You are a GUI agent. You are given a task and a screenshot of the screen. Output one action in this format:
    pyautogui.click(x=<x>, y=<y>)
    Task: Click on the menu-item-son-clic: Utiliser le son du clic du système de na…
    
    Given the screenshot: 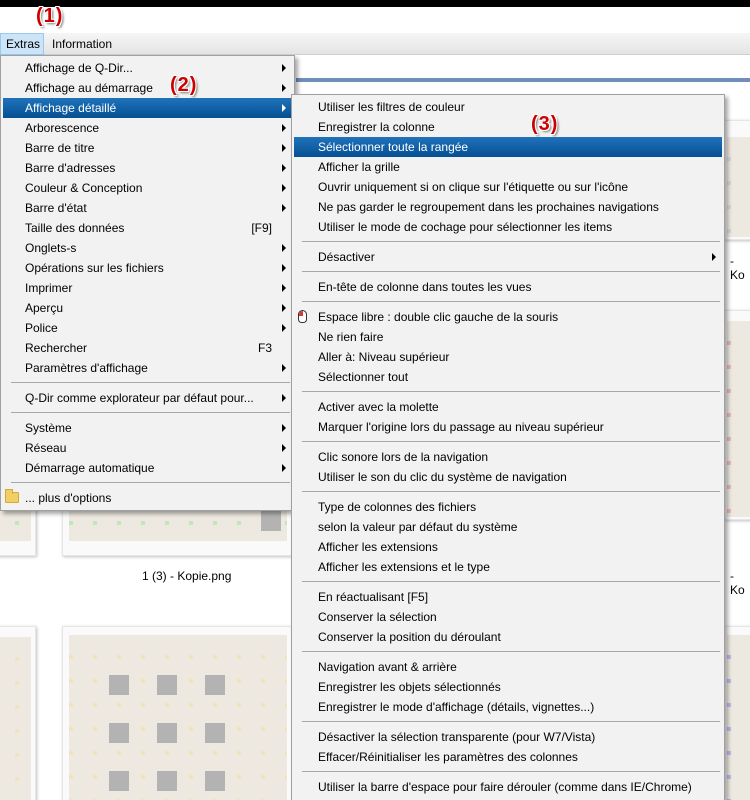 What is the action you would take?
    pyautogui.click(x=508, y=477)
    